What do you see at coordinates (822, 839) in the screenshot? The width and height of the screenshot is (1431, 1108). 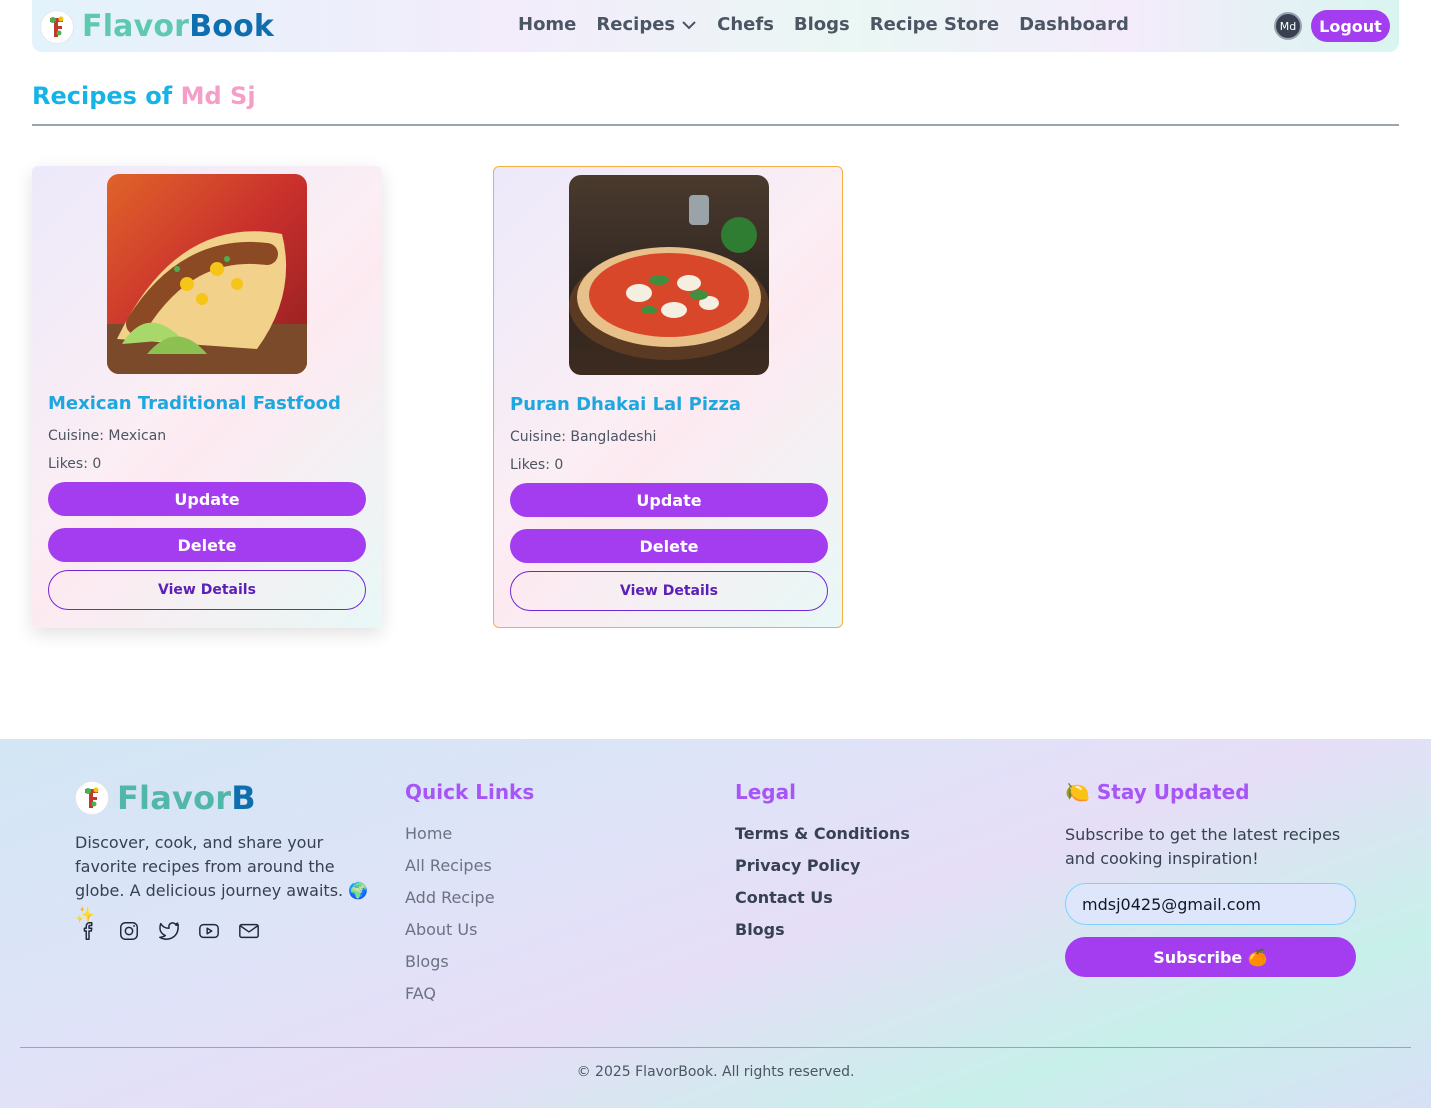 I see `footer-link-terms: Terms & Conditions` at bounding box center [822, 839].